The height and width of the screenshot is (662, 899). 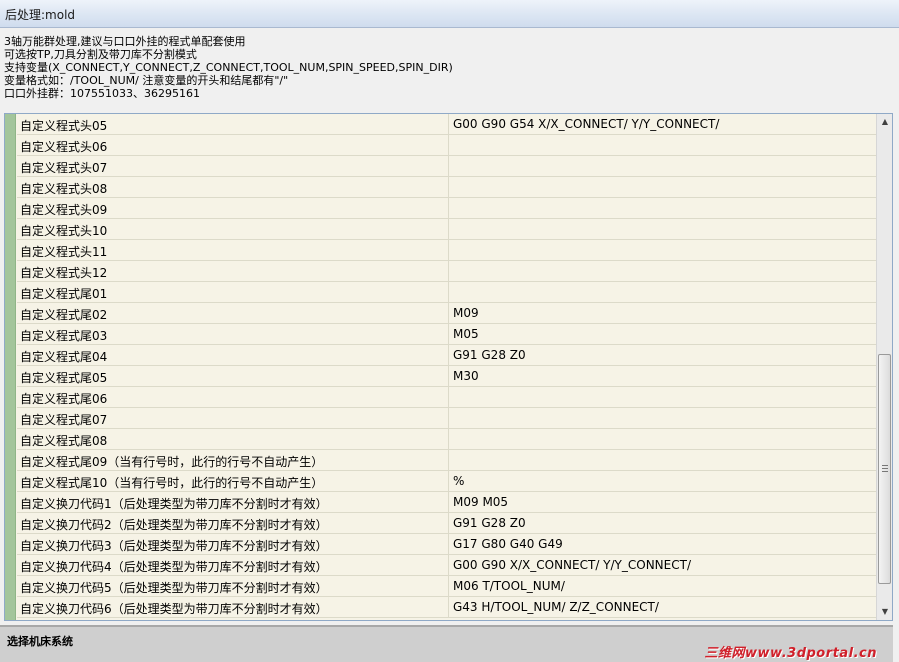 What do you see at coordinates (233, 418) in the screenshot?
I see `property-name: 自定义程式尾07` at bounding box center [233, 418].